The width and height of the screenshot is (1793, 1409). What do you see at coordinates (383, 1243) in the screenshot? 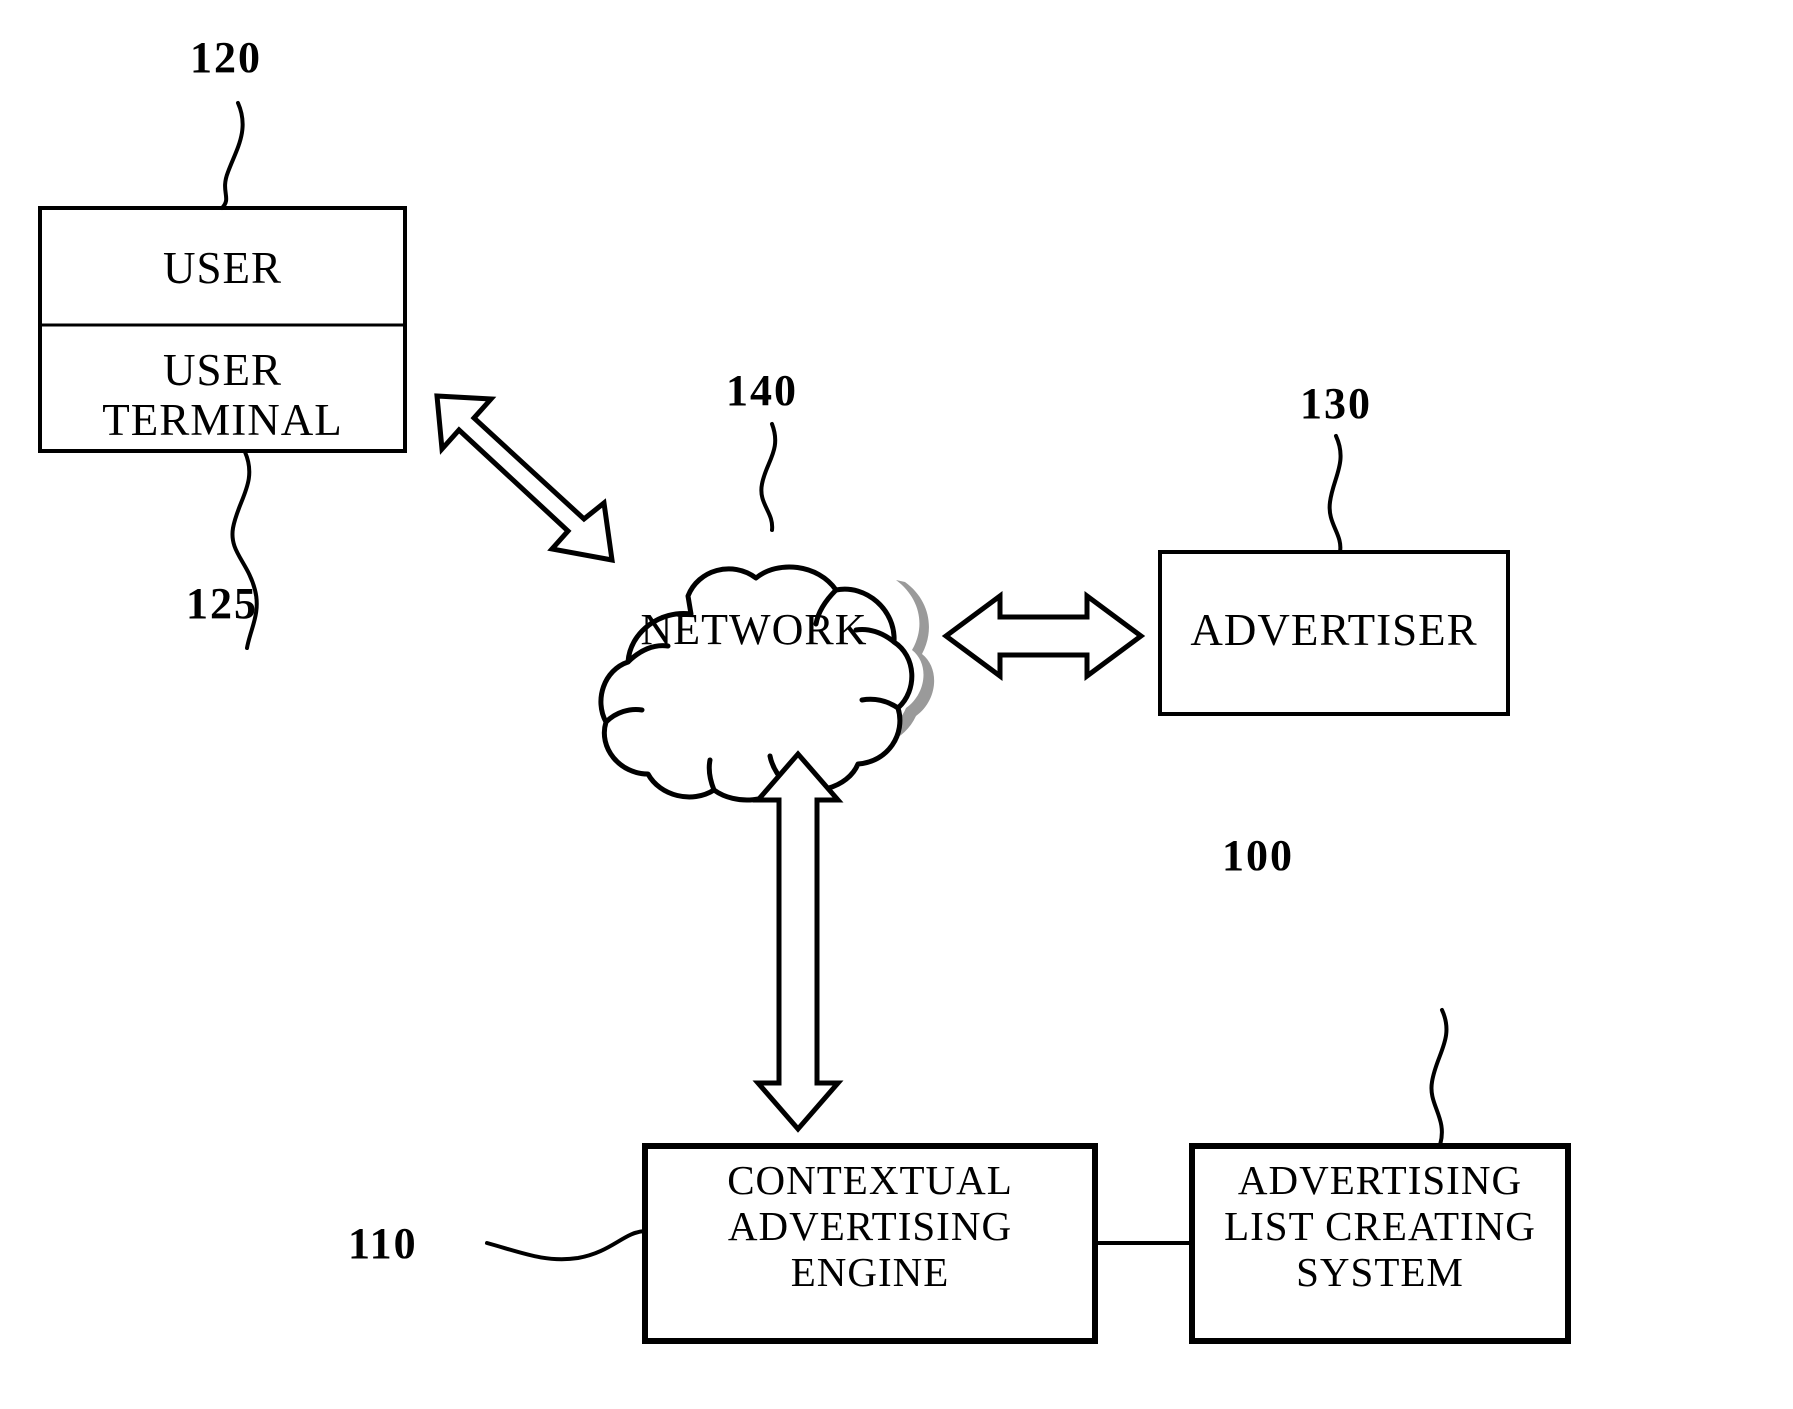
I see `reference-numeral-110: 110` at bounding box center [383, 1243].